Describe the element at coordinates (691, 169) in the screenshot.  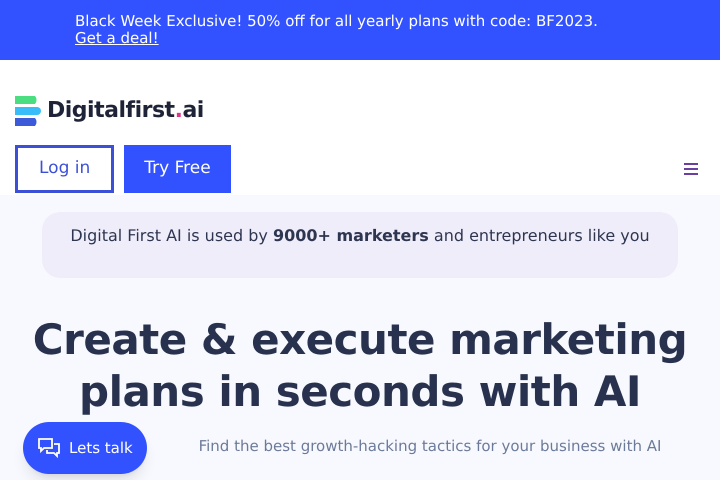
I see `menu-icon` at that location.